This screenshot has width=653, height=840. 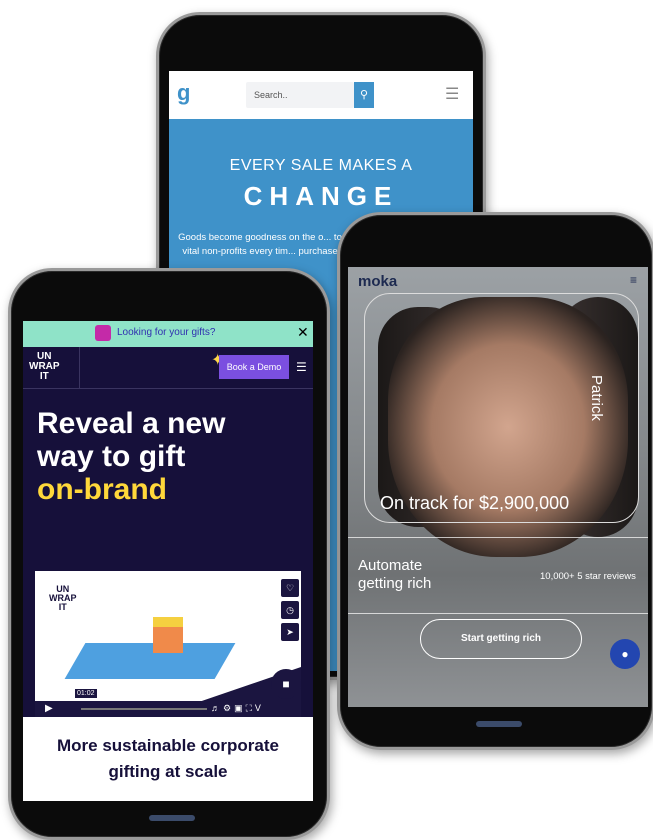 I want to click on nav-bar: UN WRAP IT ✦ Book a Demo ☰, so click(x=168, y=368).